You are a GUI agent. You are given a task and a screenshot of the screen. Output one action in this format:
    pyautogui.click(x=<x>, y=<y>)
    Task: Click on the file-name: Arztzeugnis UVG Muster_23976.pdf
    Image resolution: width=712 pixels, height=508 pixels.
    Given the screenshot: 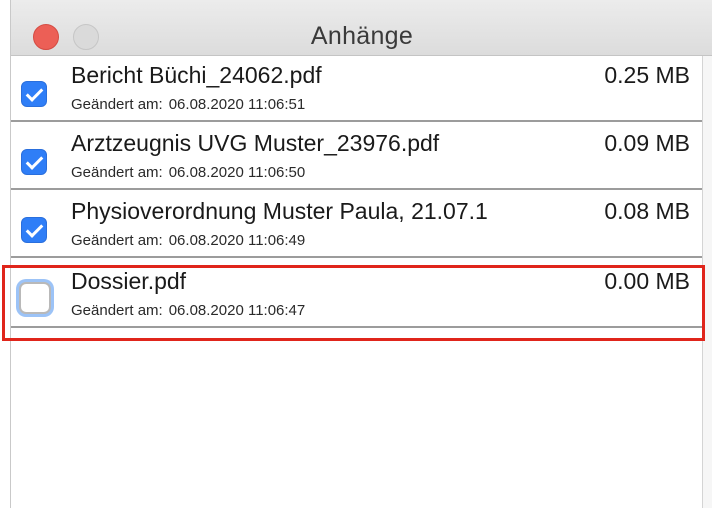 What is the action you would take?
    pyautogui.click(x=255, y=143)
    